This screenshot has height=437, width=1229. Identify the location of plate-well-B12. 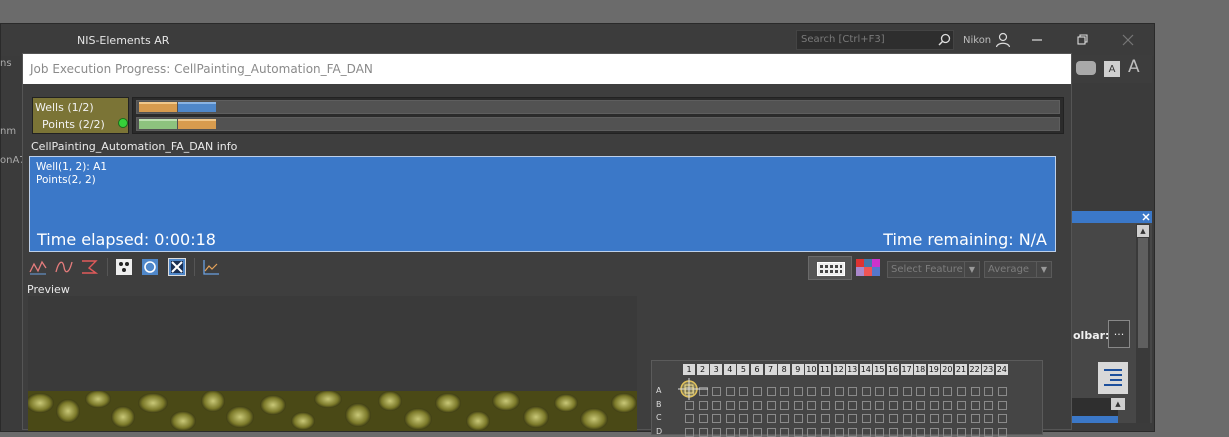
(839, 405).